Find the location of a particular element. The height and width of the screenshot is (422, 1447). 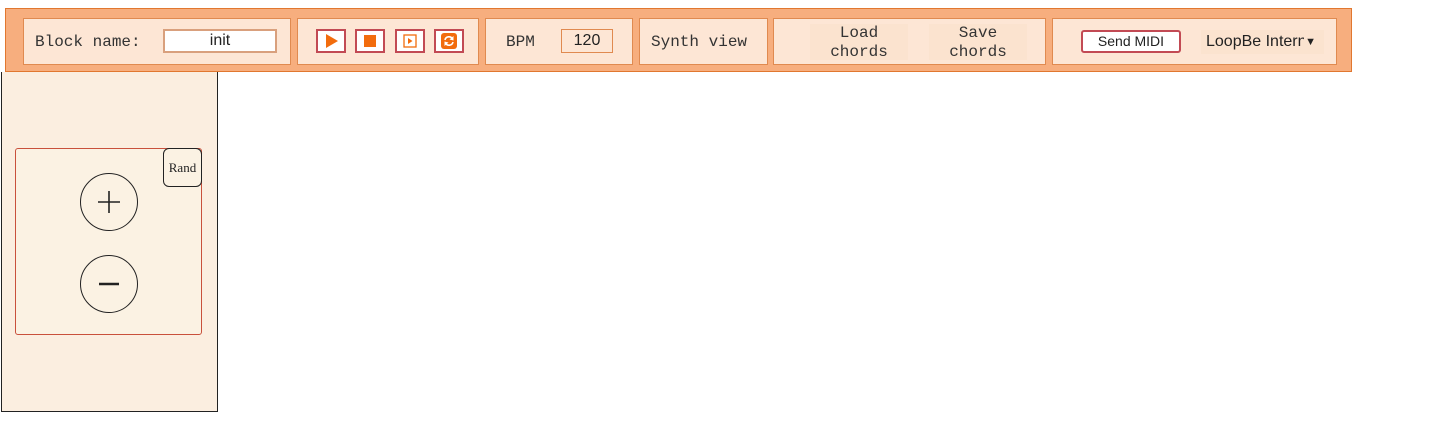

transport-panel is located at coordinates (388, 41).